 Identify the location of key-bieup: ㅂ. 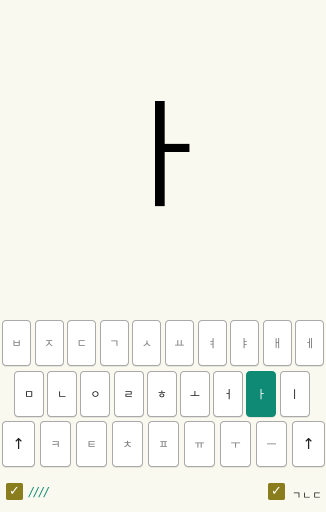
(16, 343).